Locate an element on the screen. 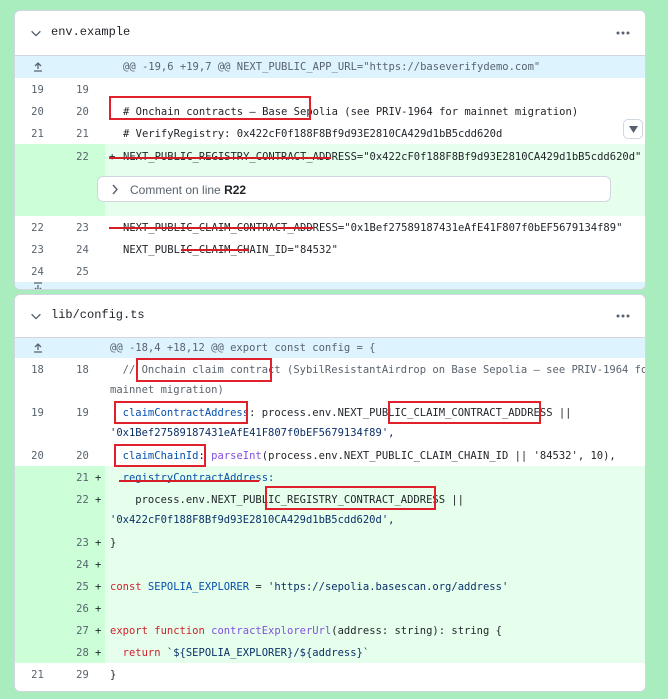 This screenshot has width=668, height=699. code-keyword: export function is located at coordinates (157, 631).